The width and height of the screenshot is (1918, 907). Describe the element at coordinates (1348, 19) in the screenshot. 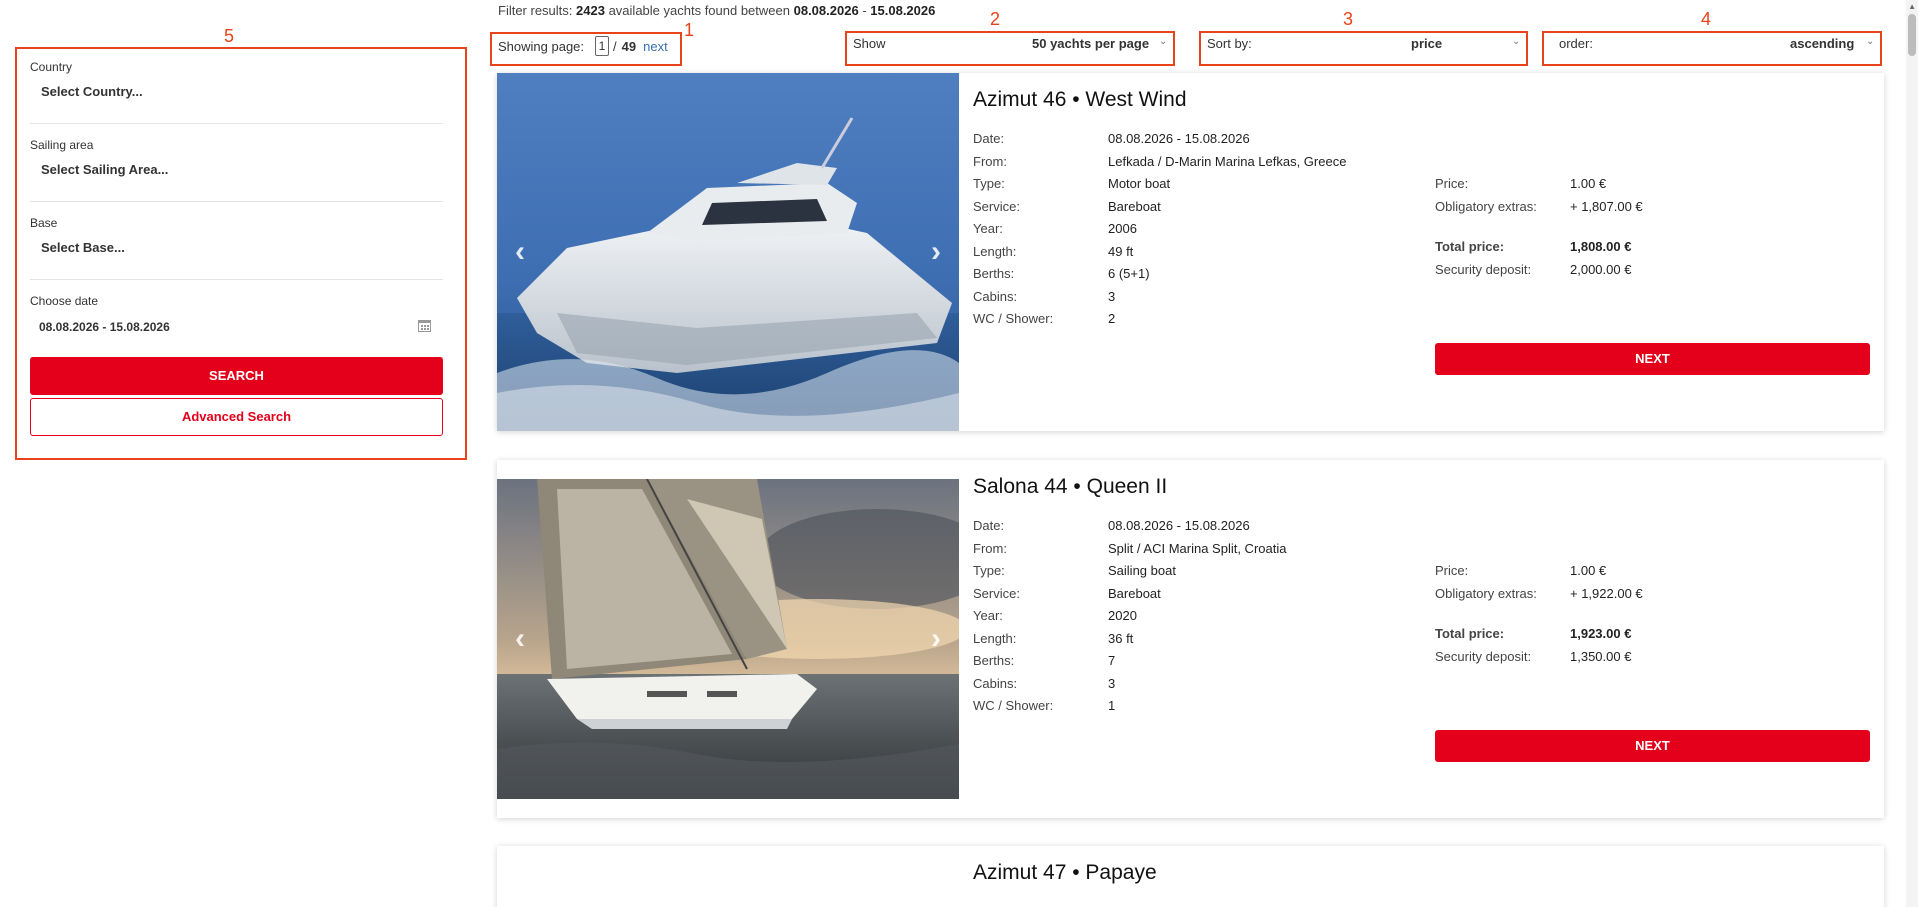

I see `annotation-number-3: 3` at that location.